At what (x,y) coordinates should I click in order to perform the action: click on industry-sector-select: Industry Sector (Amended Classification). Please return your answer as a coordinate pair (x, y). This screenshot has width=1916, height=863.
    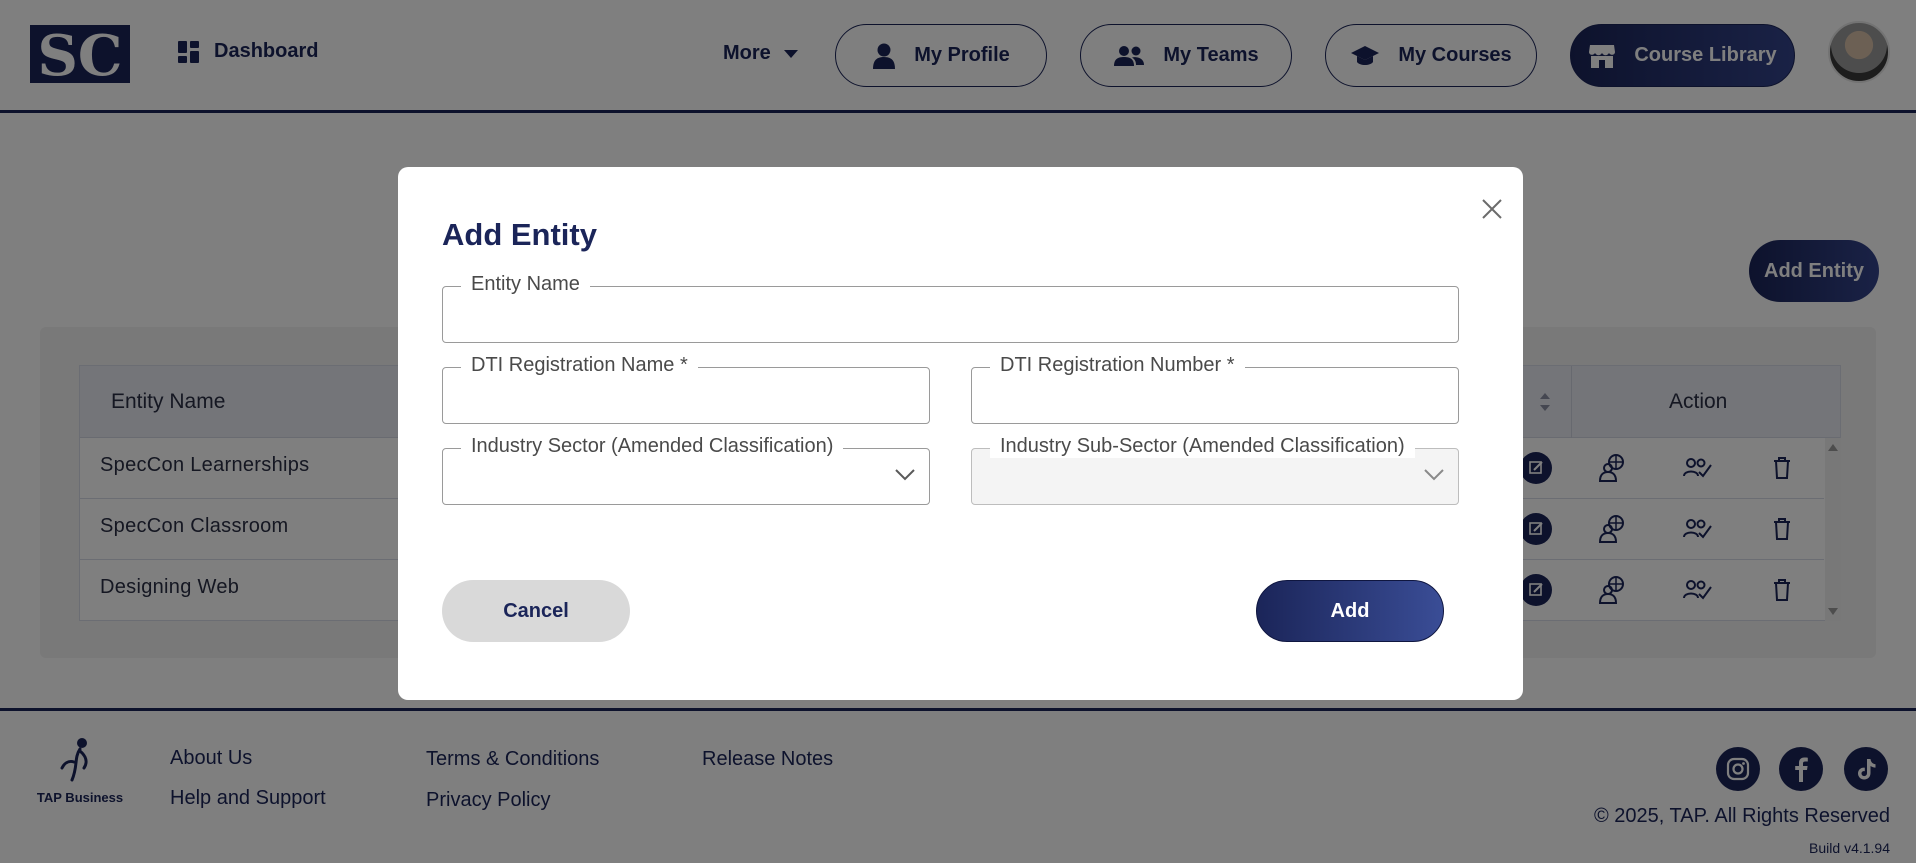
    Looking at the image, I should click on (686, 470).